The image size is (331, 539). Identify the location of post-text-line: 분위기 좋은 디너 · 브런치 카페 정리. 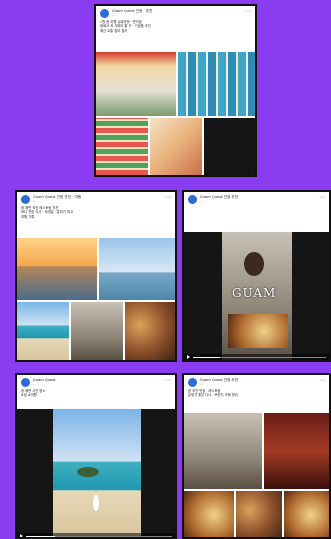
(213, 395).